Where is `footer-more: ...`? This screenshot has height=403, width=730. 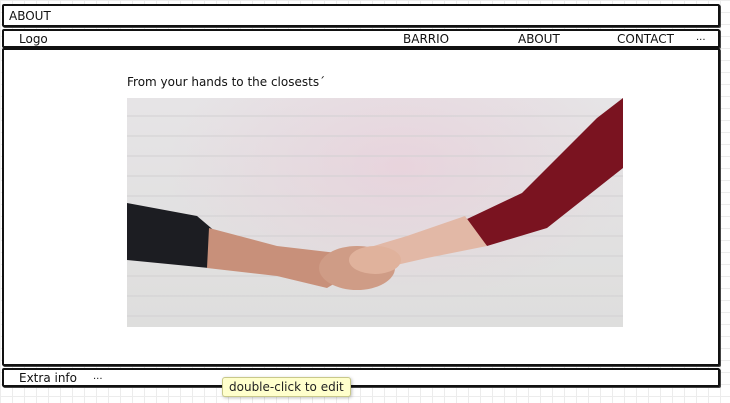 footer-more: ... is located at coordinates (98, 376).